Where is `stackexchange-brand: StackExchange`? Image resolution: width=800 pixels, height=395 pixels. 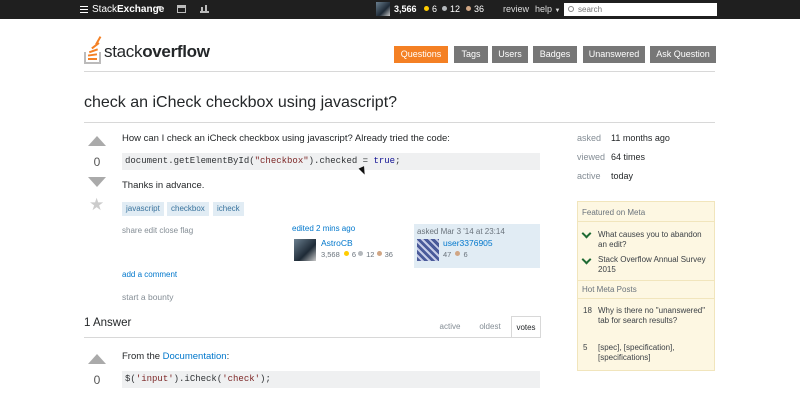 stackexchange-brand: StackExchange is located at coordinates (128, 9).